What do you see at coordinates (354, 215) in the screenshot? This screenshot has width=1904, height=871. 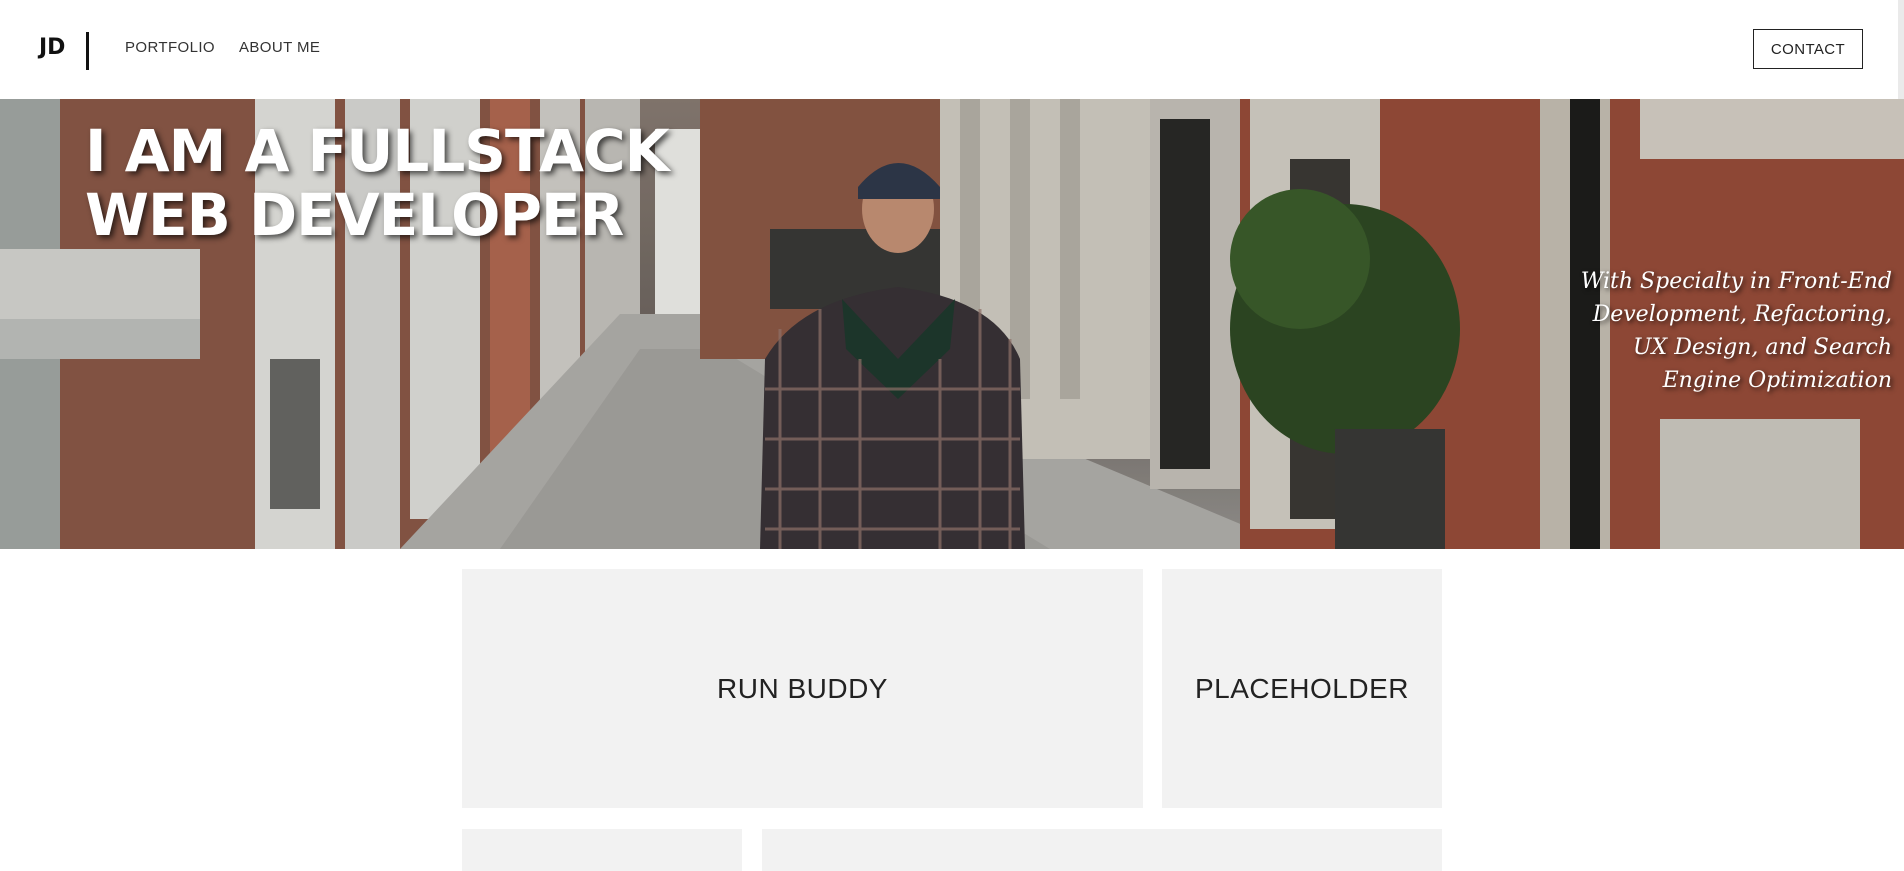 I see `hero-title-line-2: WEB DEVELOPER` at bounding box center [354, 215].